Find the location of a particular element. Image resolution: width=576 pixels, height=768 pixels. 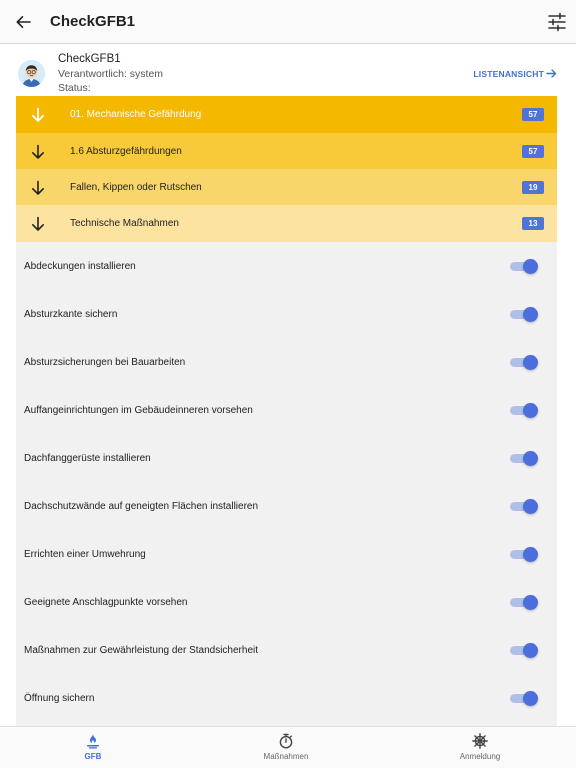

measure-label: Öffnung sichern is located at coordinates (59, 698).